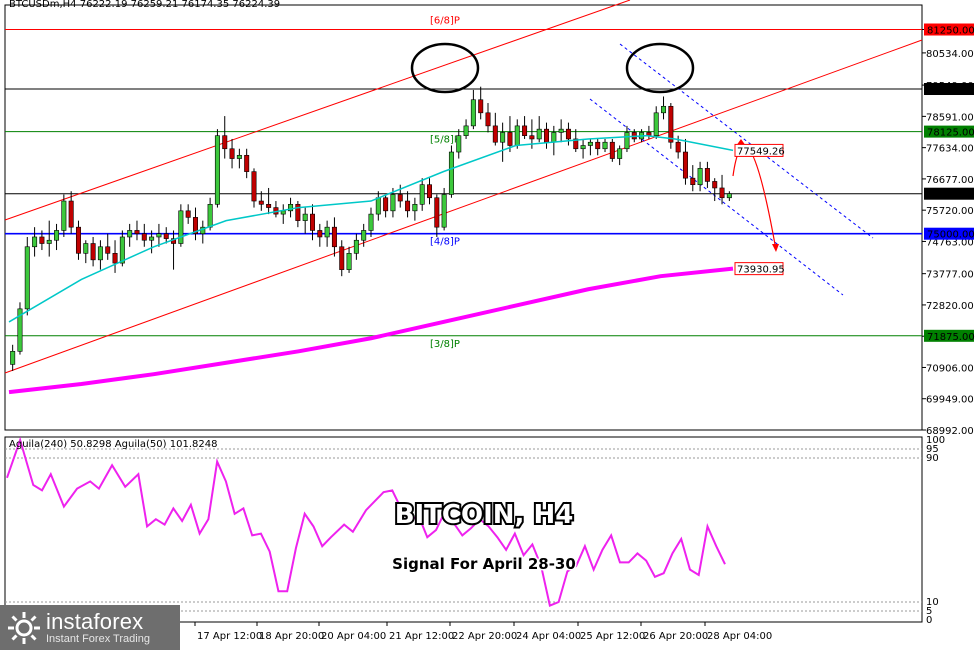  Describe the element at coordinates (951, 195) in the screenshot. I see `level-tag: 76224.39` at that location.